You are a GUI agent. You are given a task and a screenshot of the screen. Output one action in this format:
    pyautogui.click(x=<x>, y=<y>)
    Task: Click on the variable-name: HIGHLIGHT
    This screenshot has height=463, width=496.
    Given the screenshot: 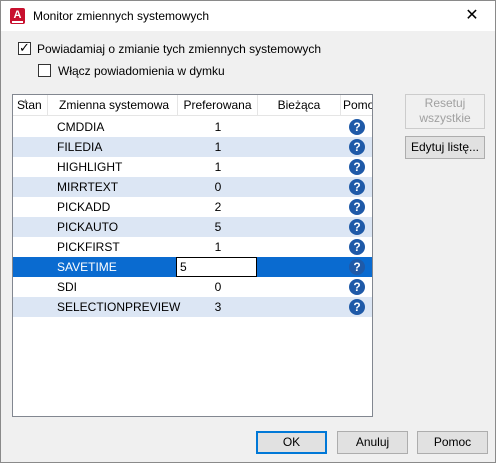 What is the action you would take?
    pyautogui.click(x=90, y=167)
    